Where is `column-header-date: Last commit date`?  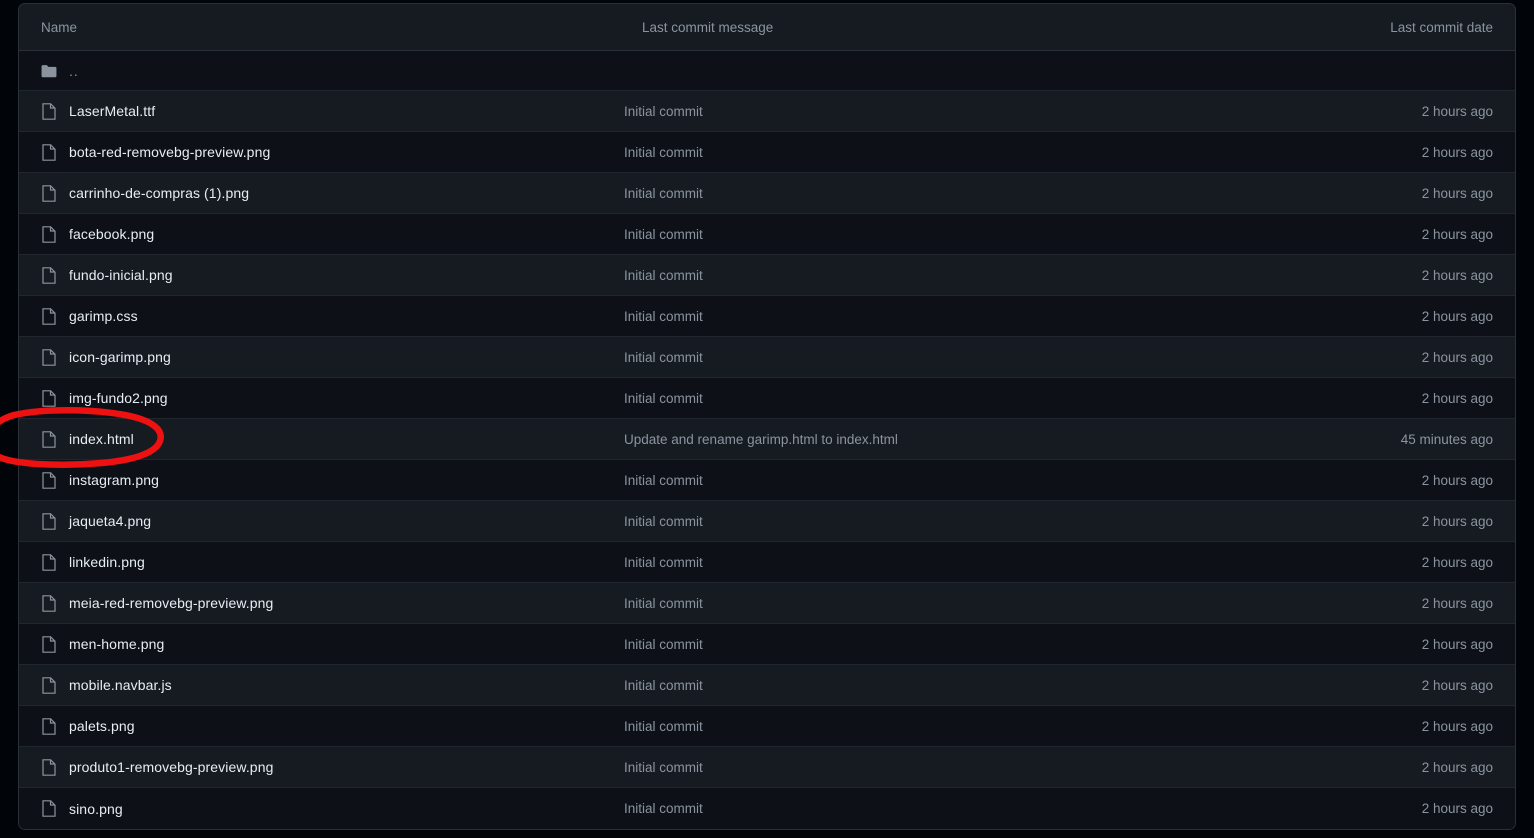 column-header-date: Last commit date is located at coordinates (1452, 27).